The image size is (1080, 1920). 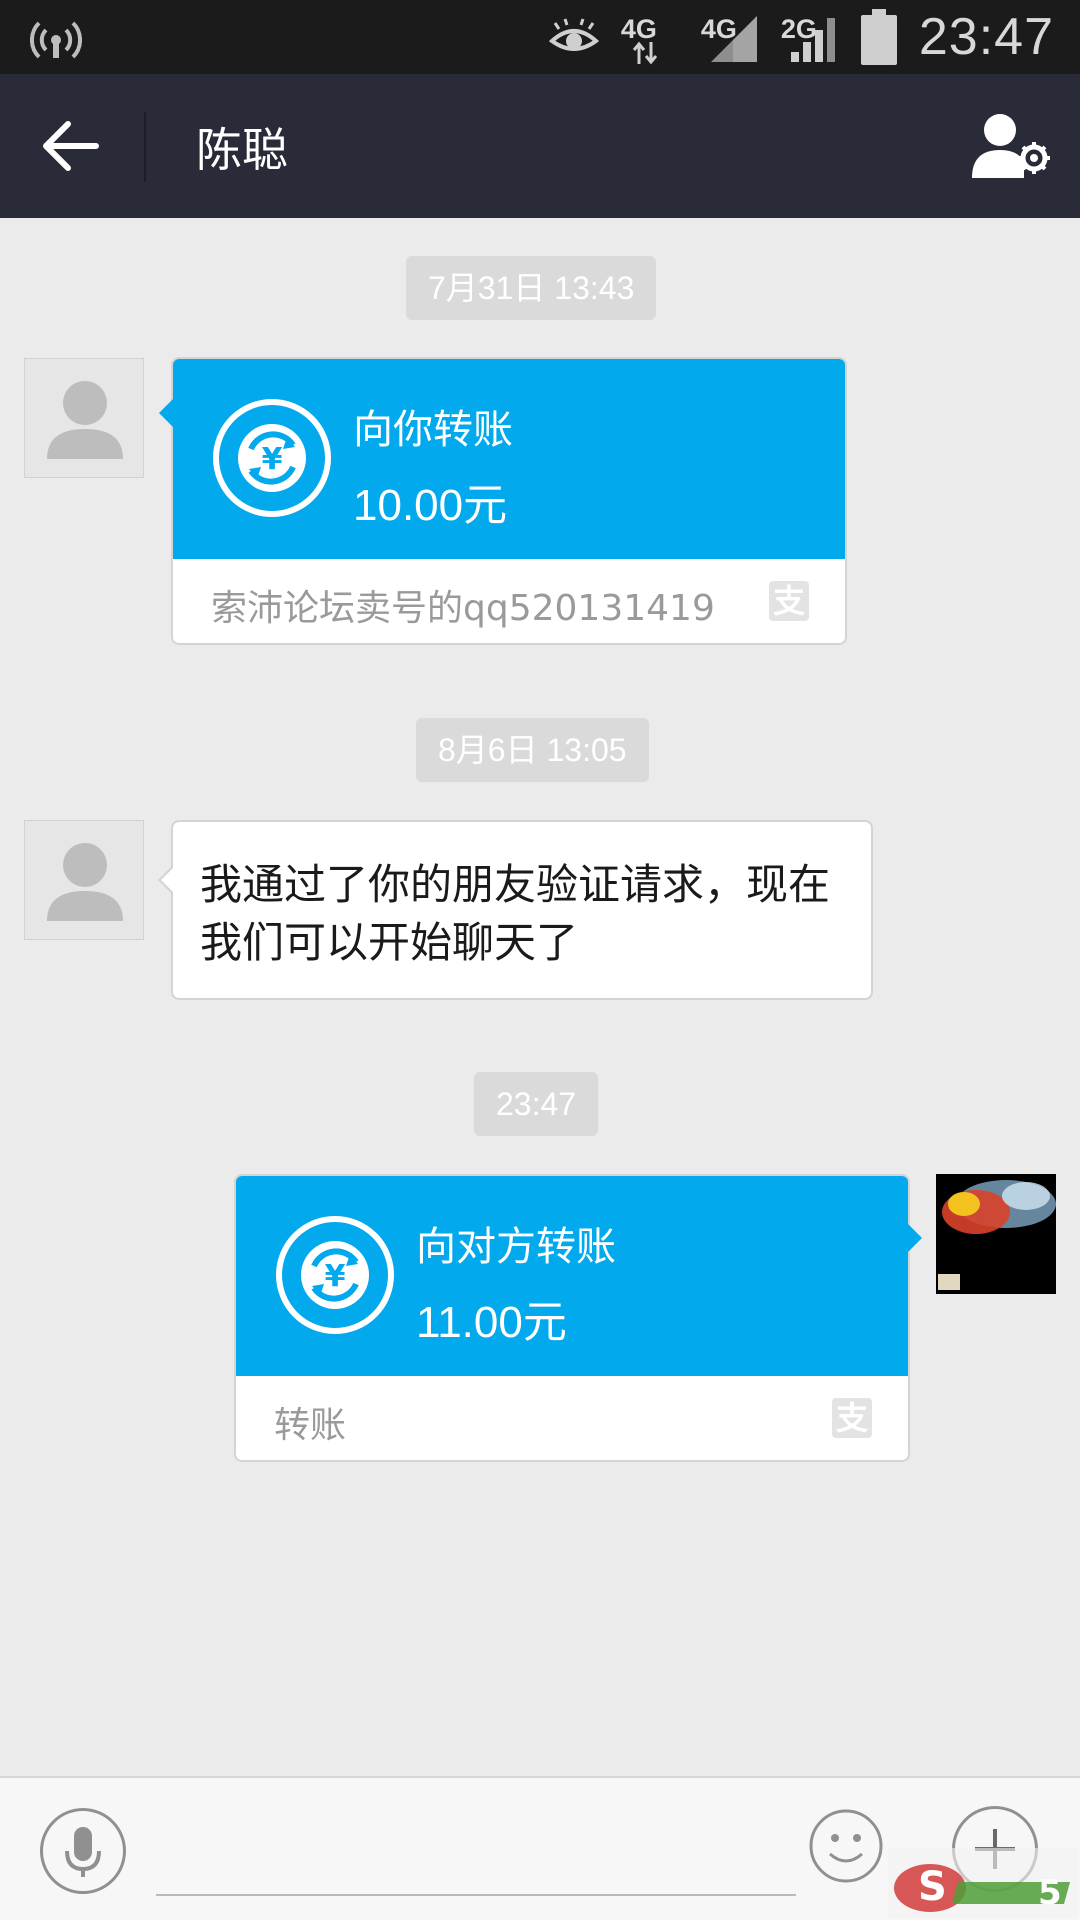 I want to click on network-2g-indicator: 2G, so click(x=810, y=37).